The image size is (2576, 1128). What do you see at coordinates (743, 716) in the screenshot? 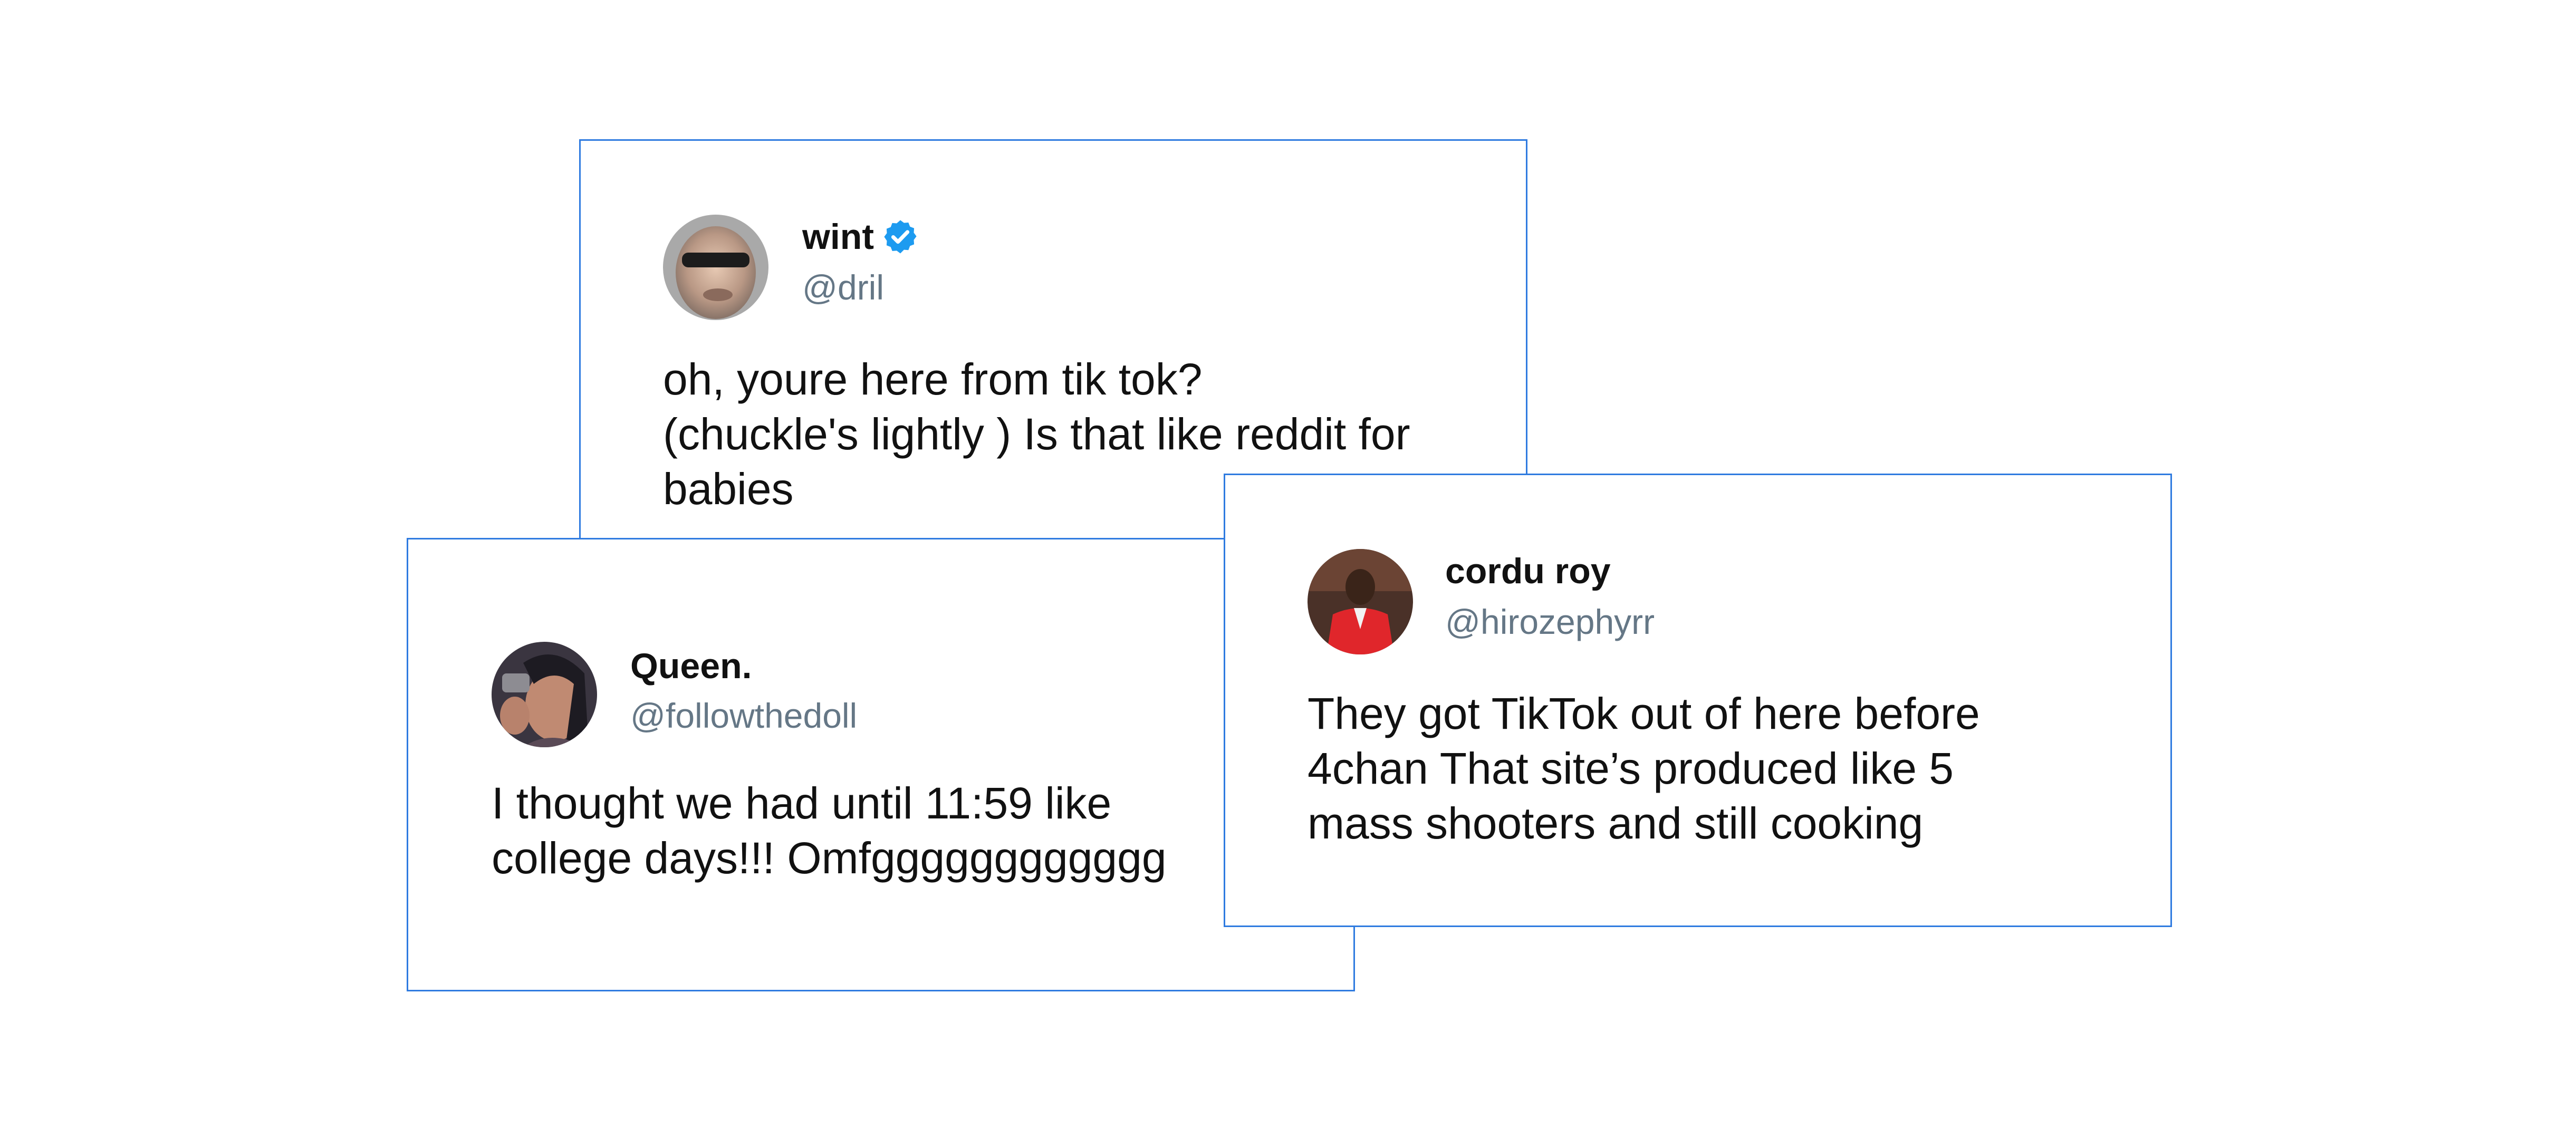
I see `handle: @followthedoll` at bounding box center [743, 716].